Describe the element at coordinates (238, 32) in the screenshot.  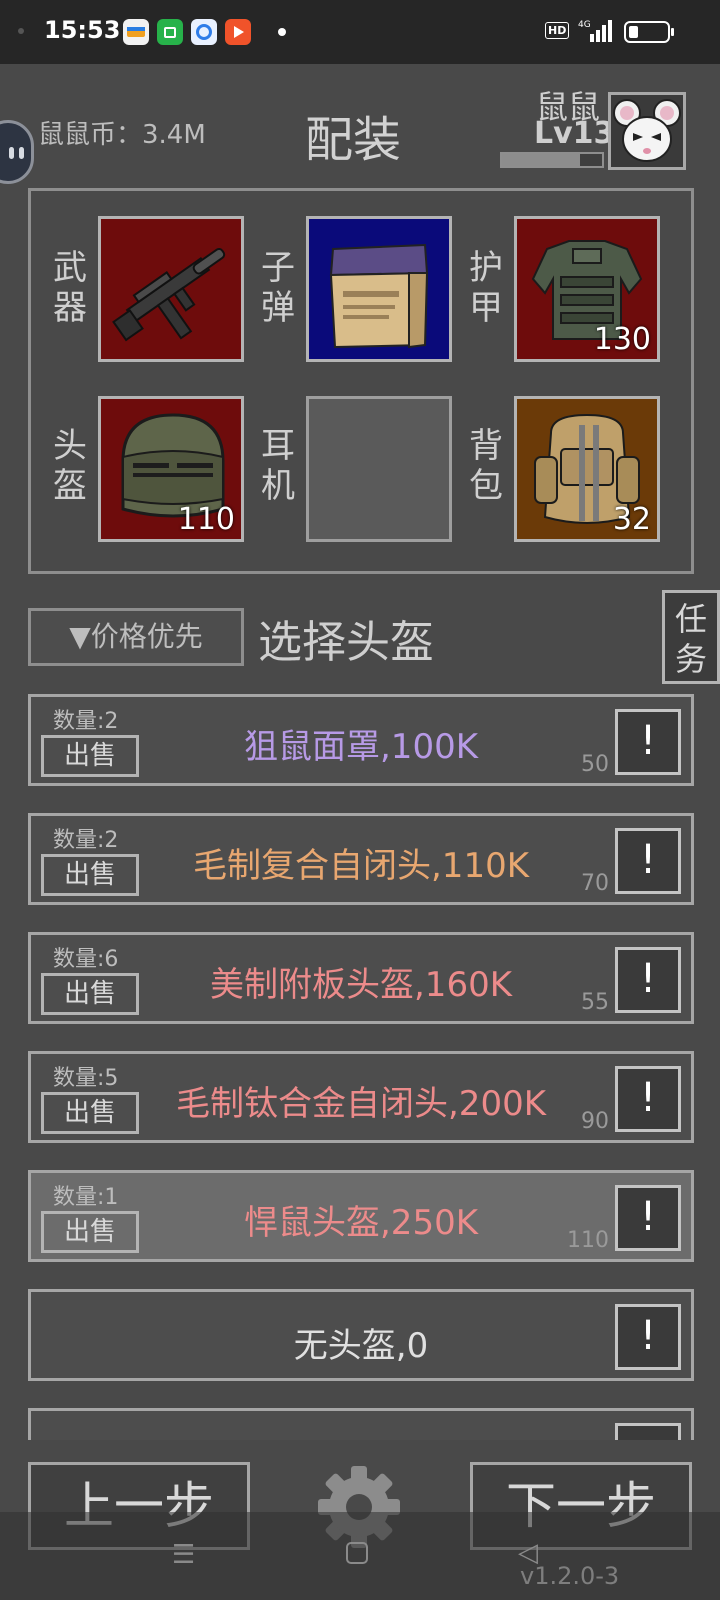
I see `video-app-icon` at that location.